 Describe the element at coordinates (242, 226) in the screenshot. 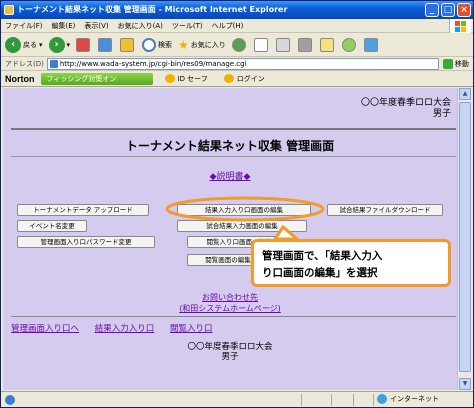

I see `match-result-input-edit-button: 試合結果入力画面の編集` at that location.